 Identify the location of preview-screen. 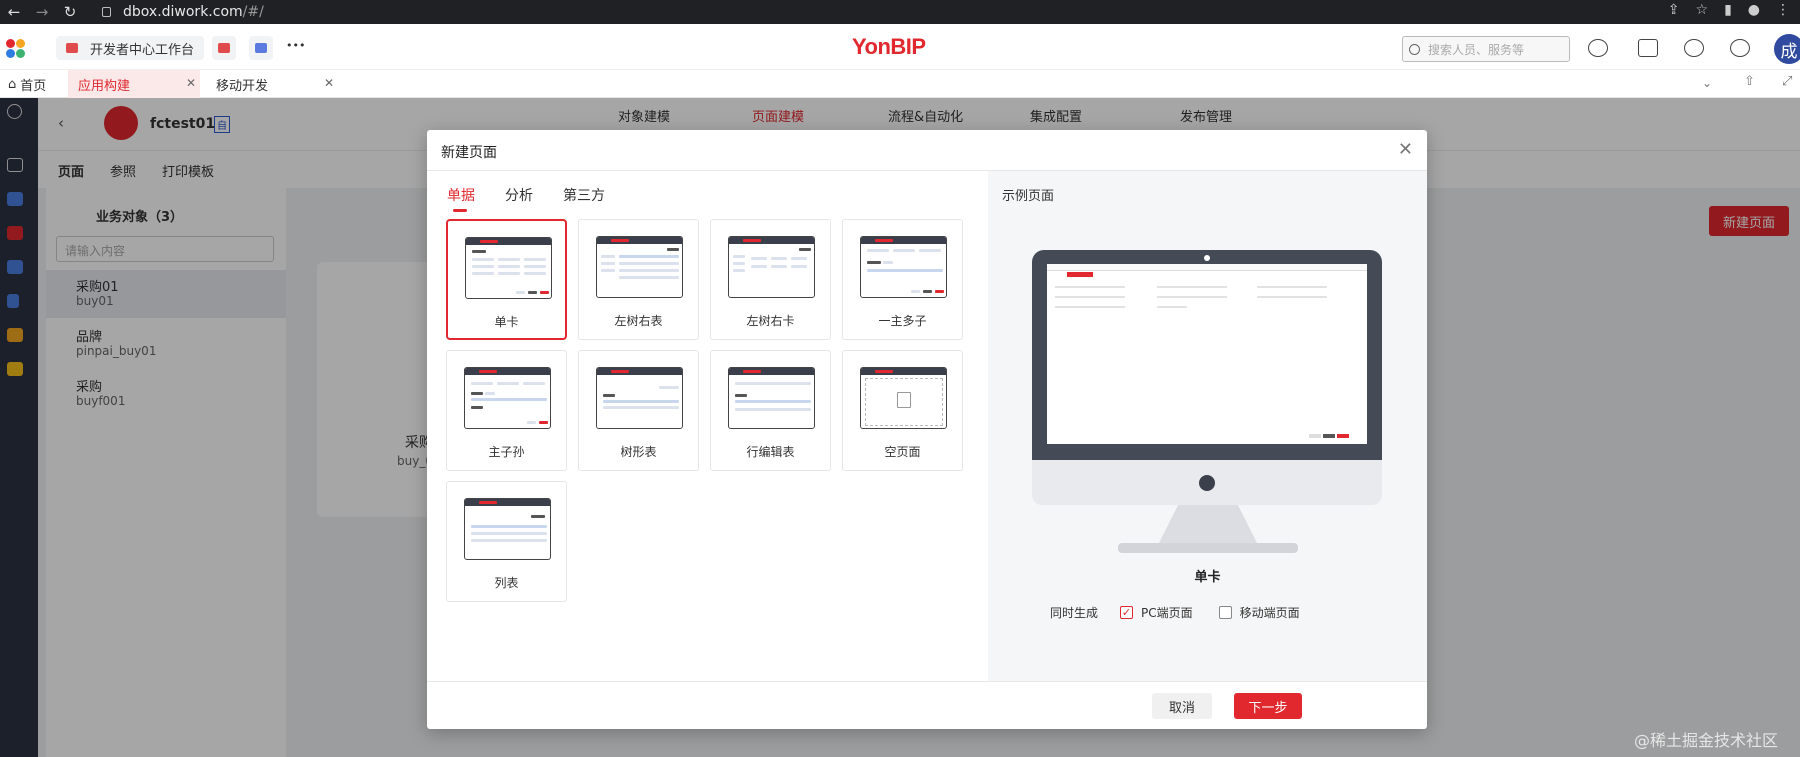
(1207, 354).